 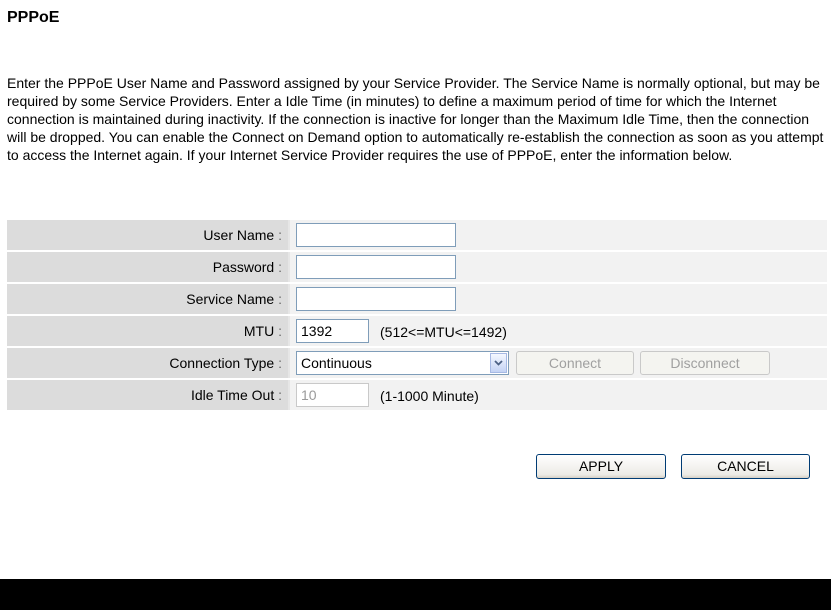 What do you see at coordinates (239, 235) in the screenshot?
I see `user-name-label: User Name` at bounding box center [239, 235].